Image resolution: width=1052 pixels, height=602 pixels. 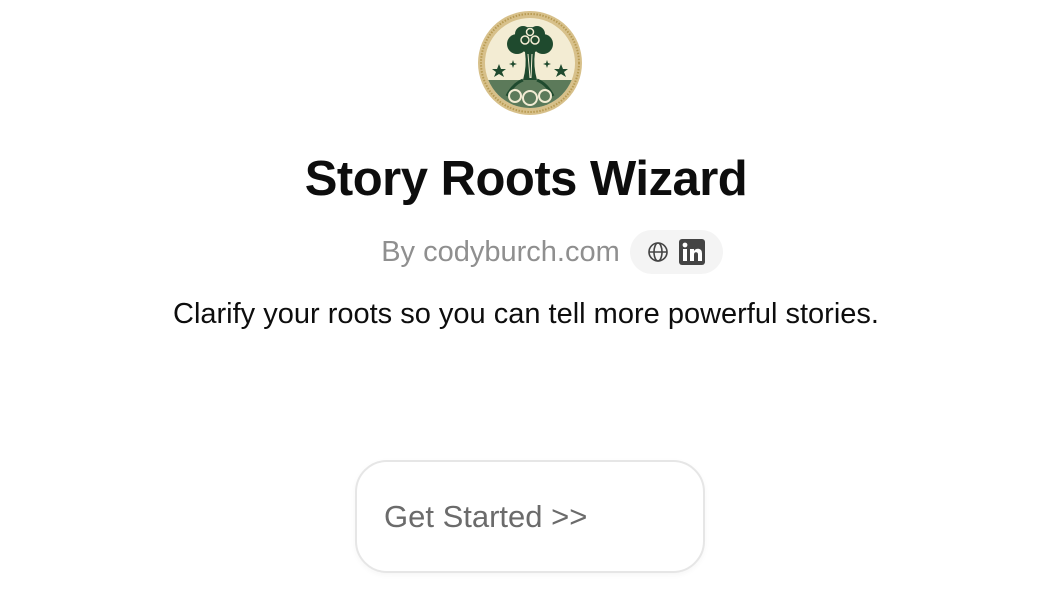 I want to click on social-links, so click(x=676, y=252).